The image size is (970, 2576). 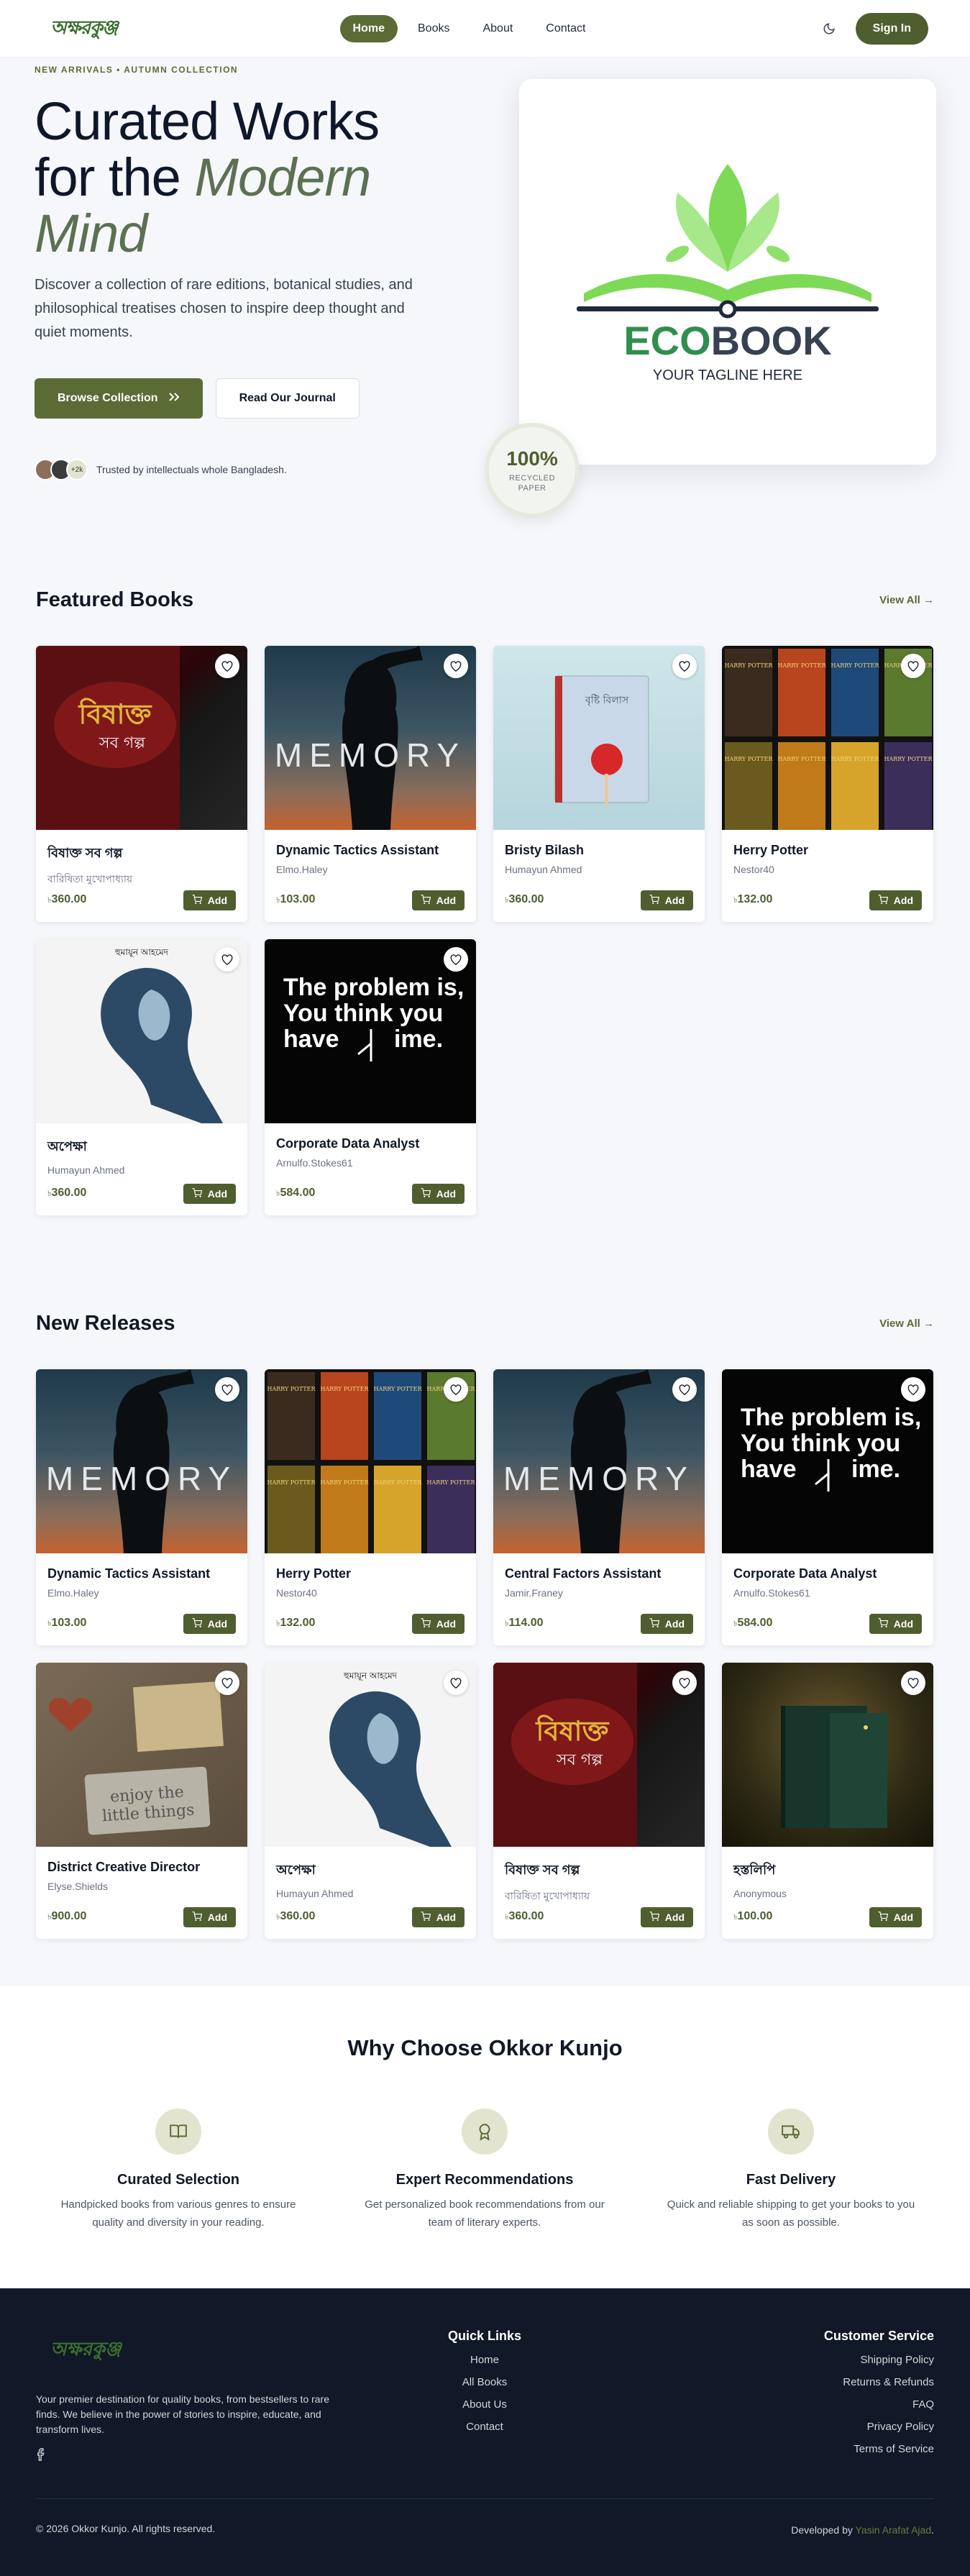 I want to click on site-logo: অক্ষরকুঞ্জ, so click(x=84, y=29).